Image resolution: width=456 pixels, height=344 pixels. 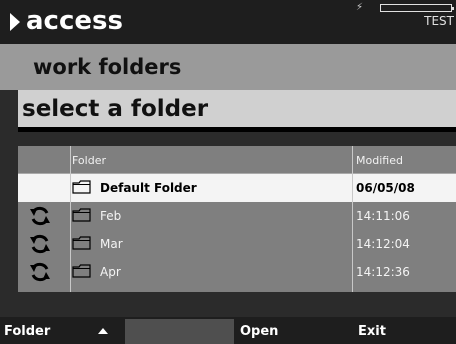 I want to click on title-bar: access ⚡ TEST, so click(x=228, y=22).